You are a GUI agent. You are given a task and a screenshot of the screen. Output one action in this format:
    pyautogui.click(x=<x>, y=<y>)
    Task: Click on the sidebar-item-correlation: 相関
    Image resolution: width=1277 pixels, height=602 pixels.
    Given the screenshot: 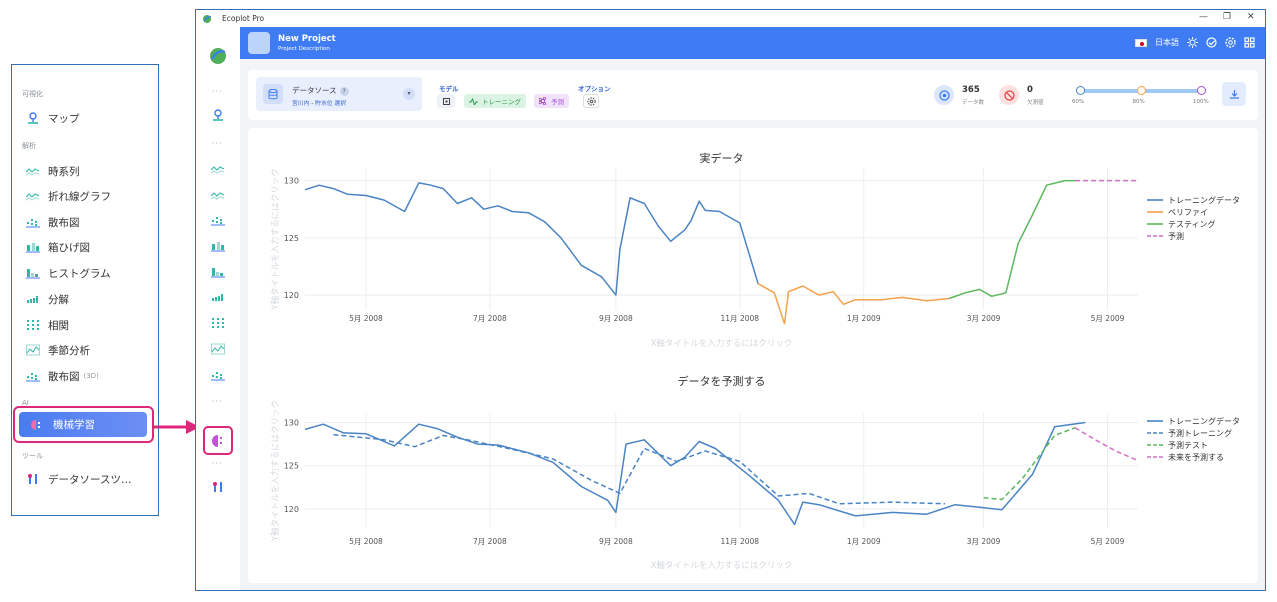 What is the action you would take?
    pyautogui.click(x=89, y=325)
    